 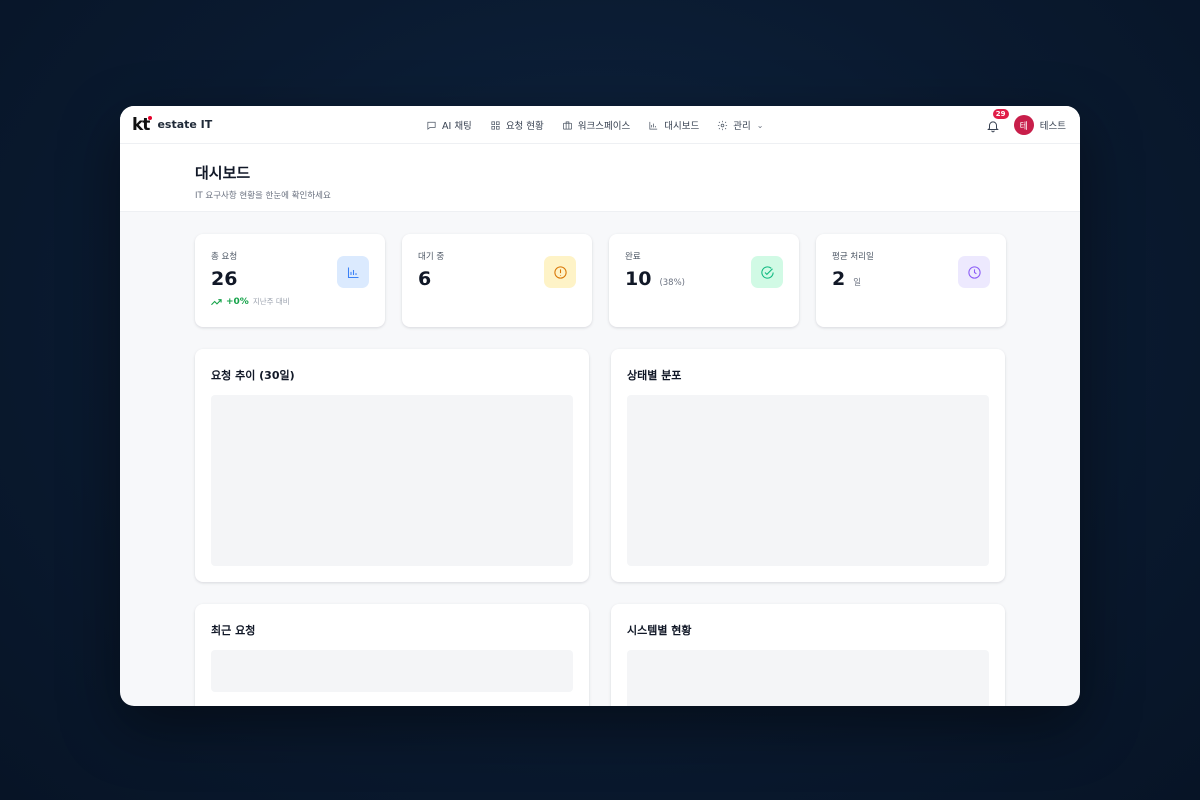 I want to click on stat-trend: +0% 지난주 대비, so click(x=290, y=301).